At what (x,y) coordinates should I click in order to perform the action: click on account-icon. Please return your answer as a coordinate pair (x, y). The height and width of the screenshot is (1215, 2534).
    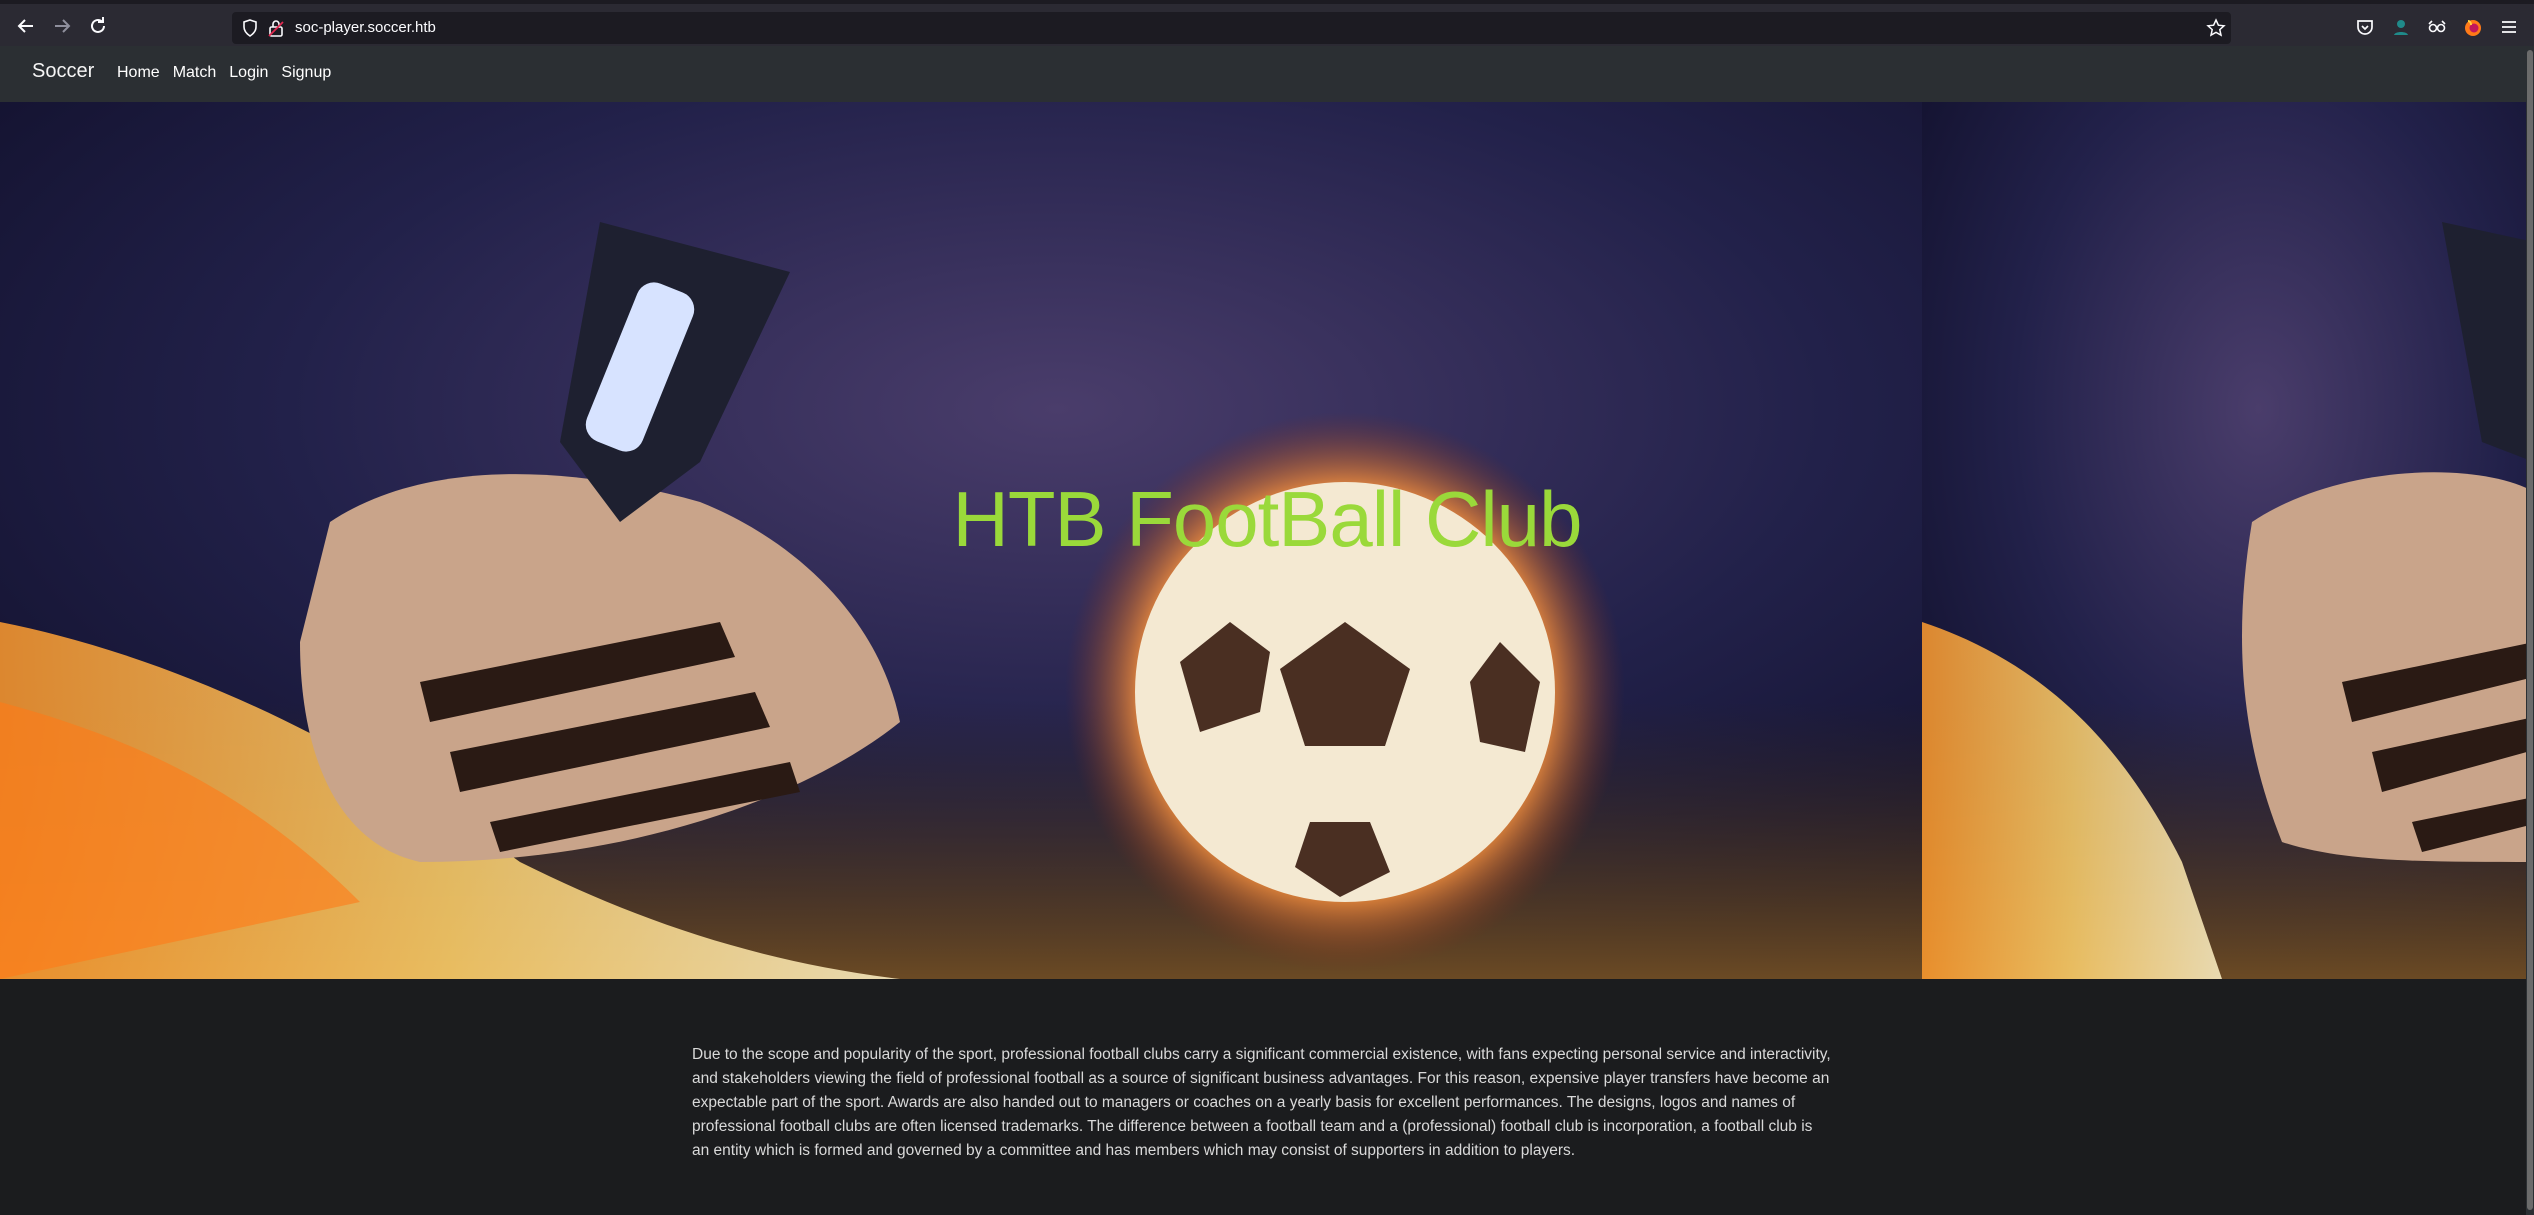
    Looking at the image, I should click on (2401, 27).